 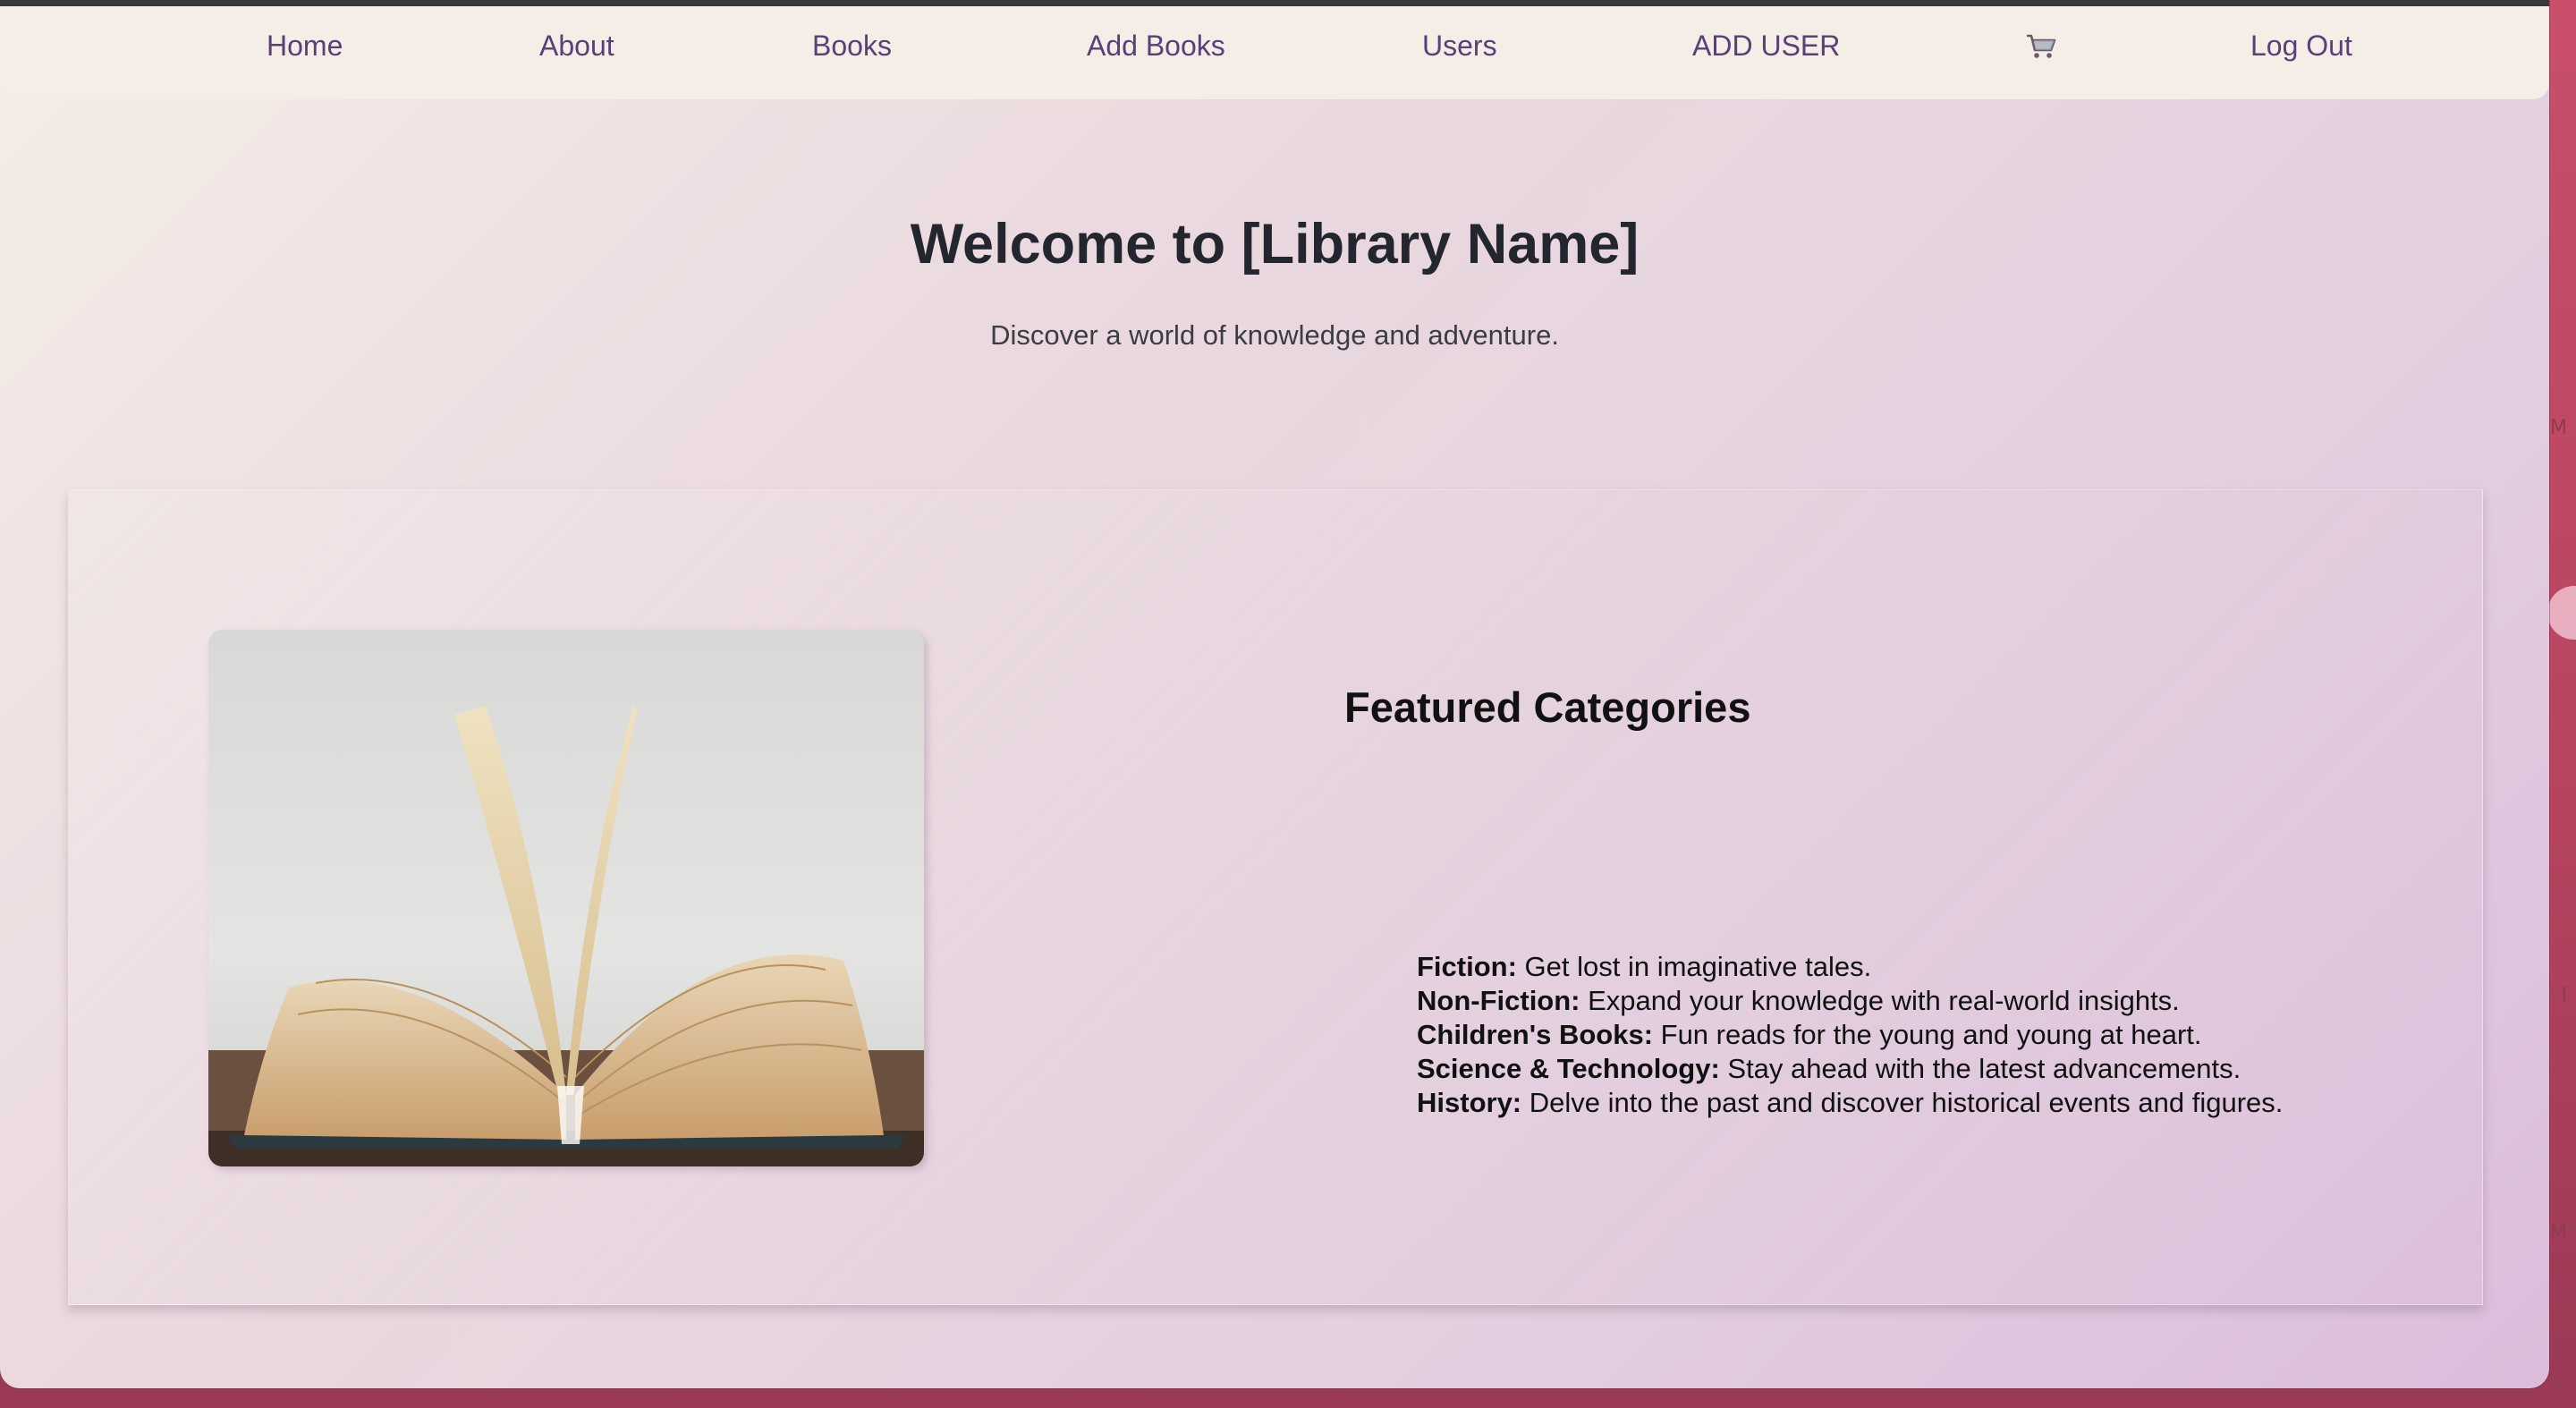 What do you see at coordinates (1275, 244) in the screenshot?
I see `hero-title: Welcome to [Library Name]` at bounding box center [1275, 244].